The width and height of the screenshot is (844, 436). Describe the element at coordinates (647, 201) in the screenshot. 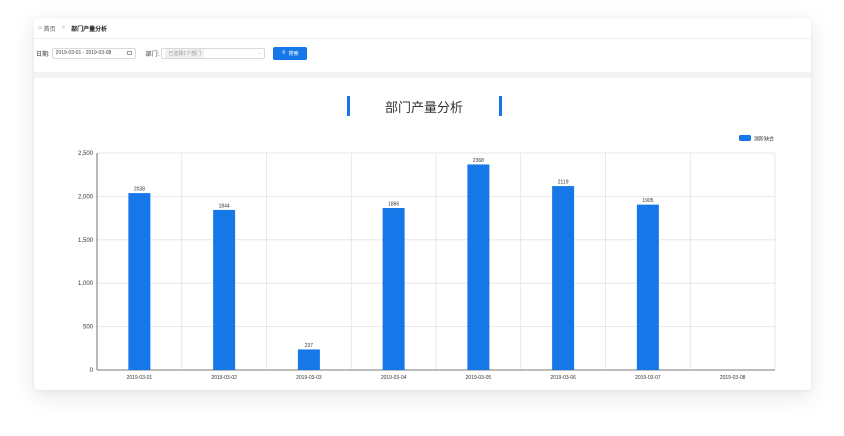

I see `bar-value-label: 1905` at that location.